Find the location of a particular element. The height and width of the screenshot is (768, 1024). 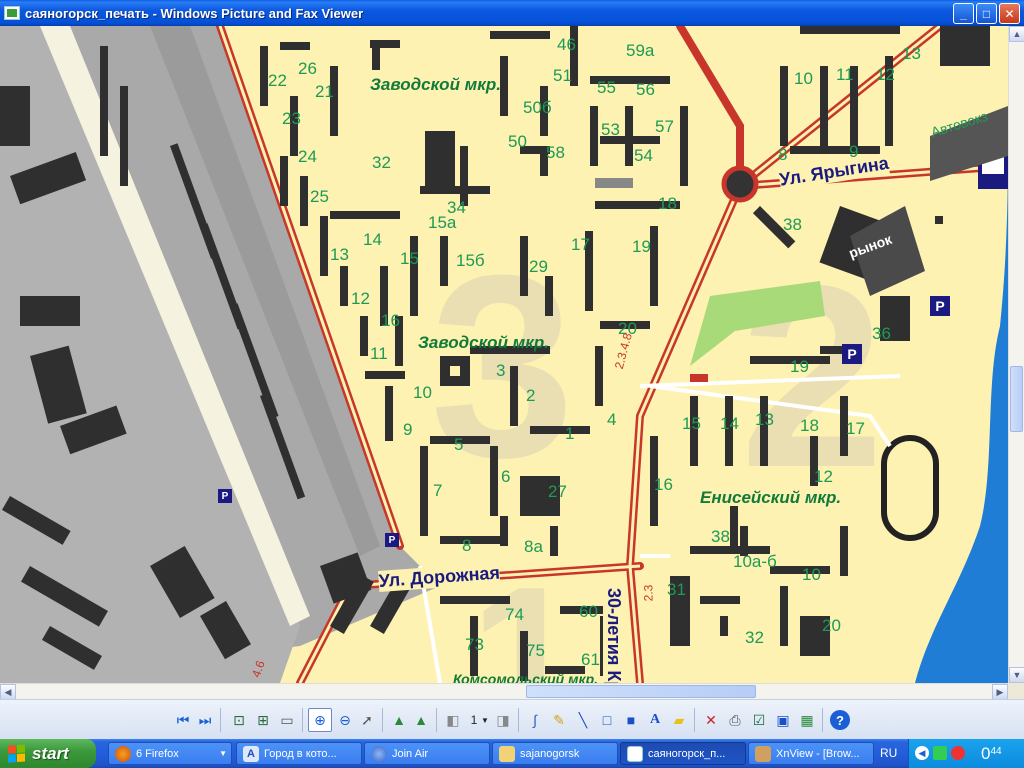

maximize-button: □ is located at coordinates (986, 13).